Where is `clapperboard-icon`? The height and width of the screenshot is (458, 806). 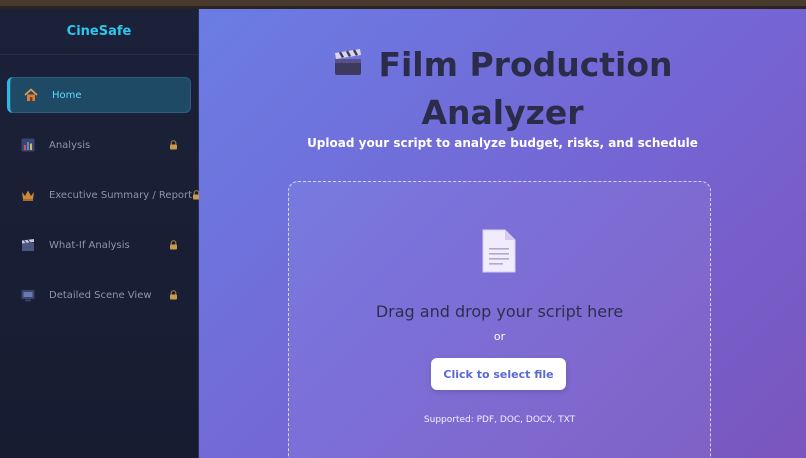
clapperboard-icon is located at coordinates (348, 67).